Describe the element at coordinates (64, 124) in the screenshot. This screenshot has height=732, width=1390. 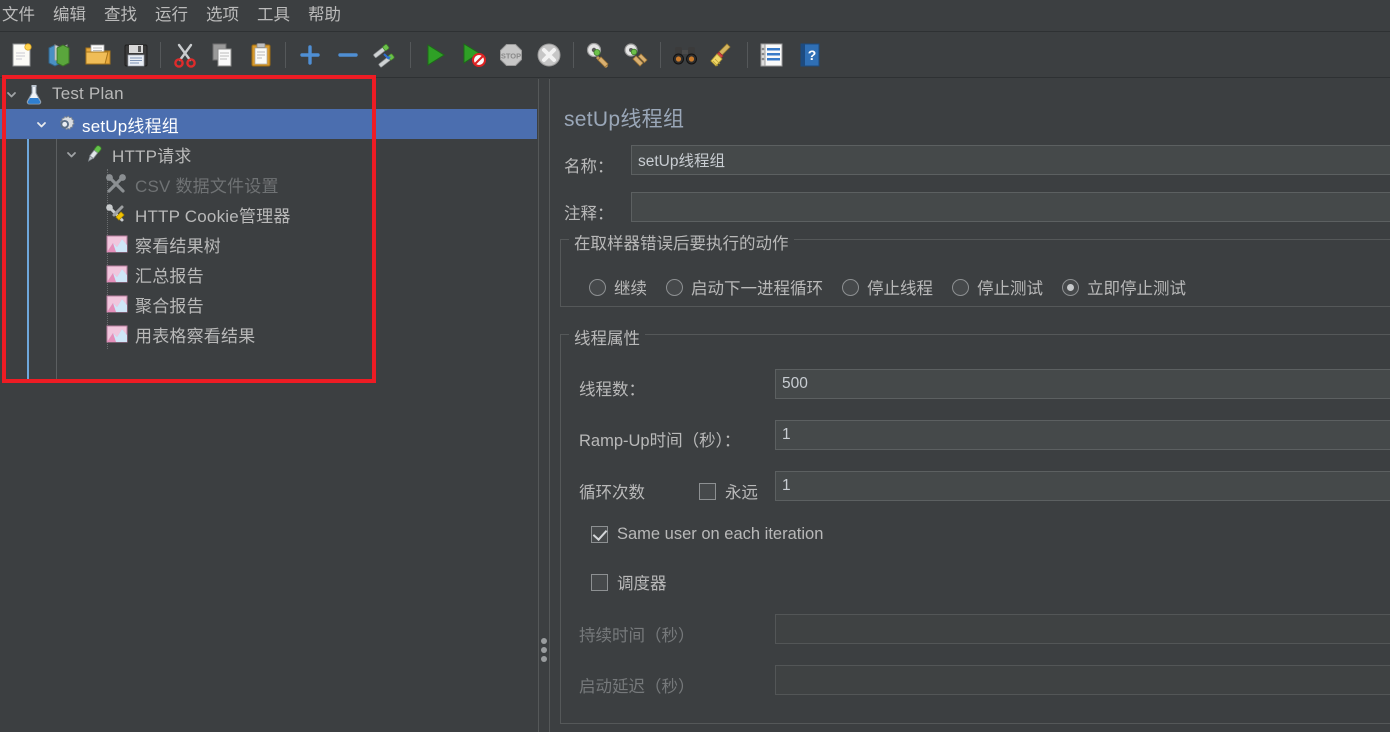
I see `setup-thread-group-icon` at that location.